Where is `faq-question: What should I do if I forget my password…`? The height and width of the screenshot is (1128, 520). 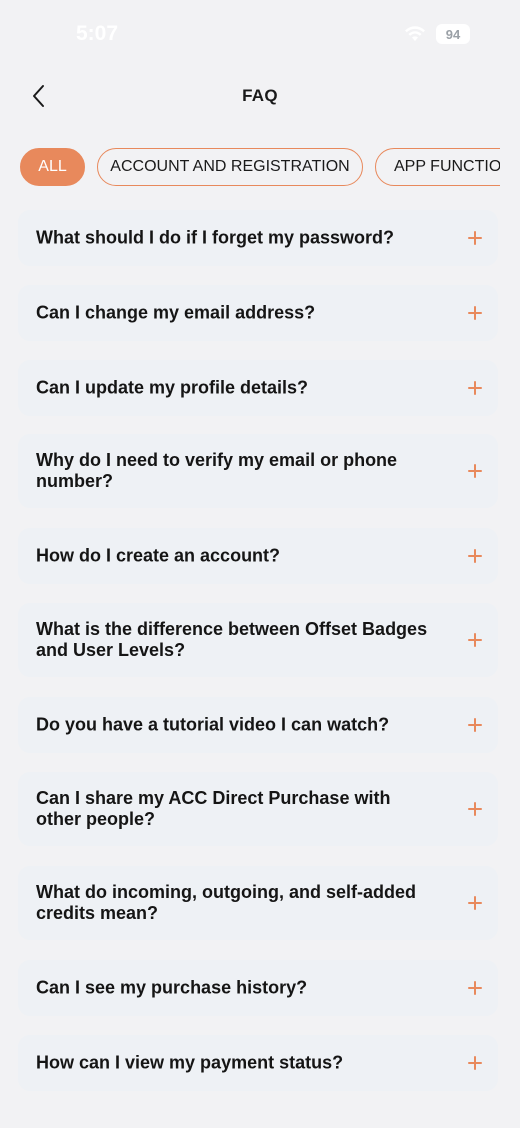
faq-question: What should I do if I forget my password… is located at coordinates (215, 237).